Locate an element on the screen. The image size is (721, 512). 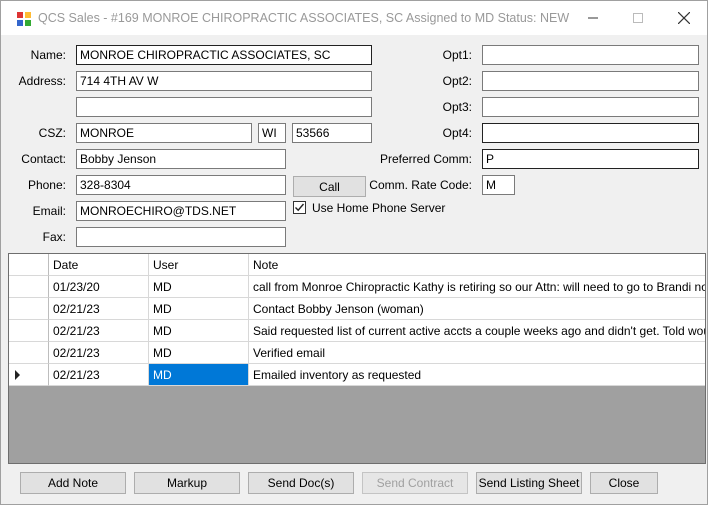
contact-label: Contact: is located at coordinates (43, 159).